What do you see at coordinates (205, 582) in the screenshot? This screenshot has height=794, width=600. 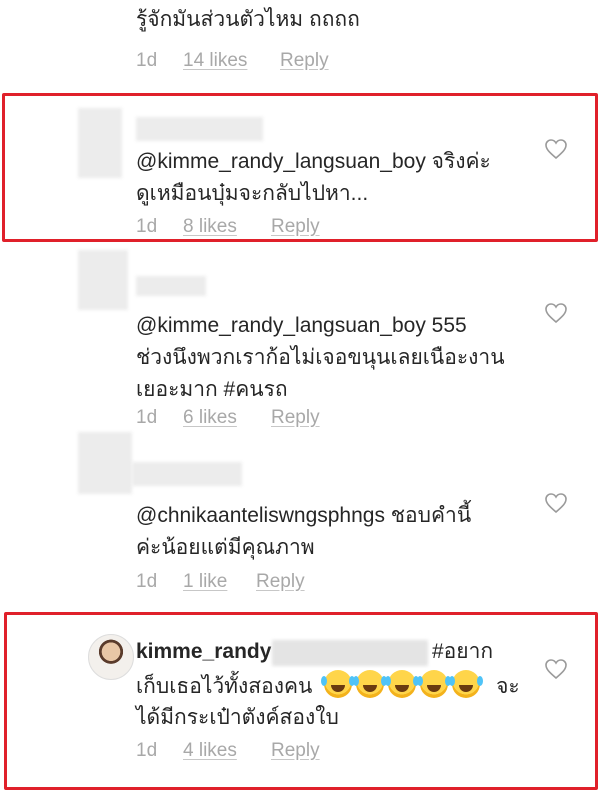 I see `likes-link: 1 like` at bounding box center [205, 582].